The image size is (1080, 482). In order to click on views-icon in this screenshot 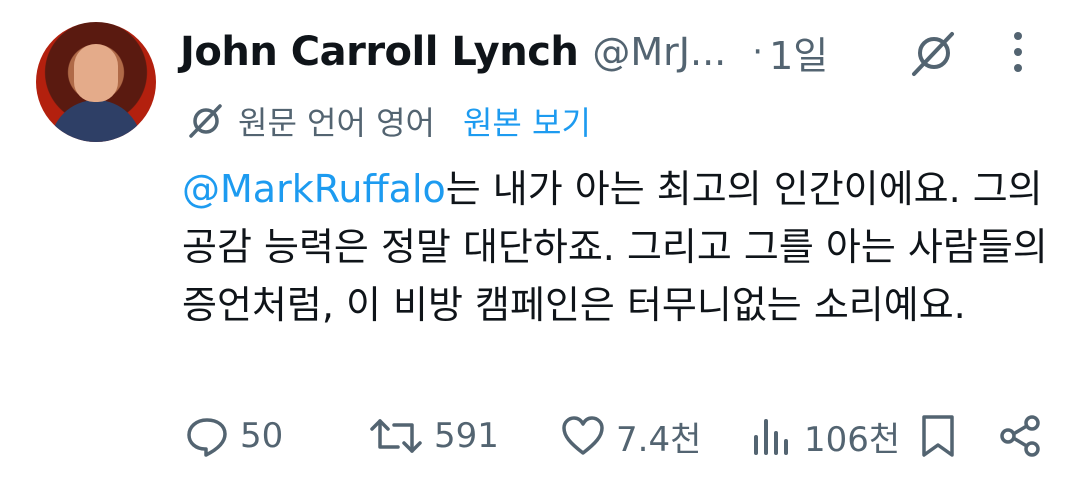, I will do `click(771, 437)`.